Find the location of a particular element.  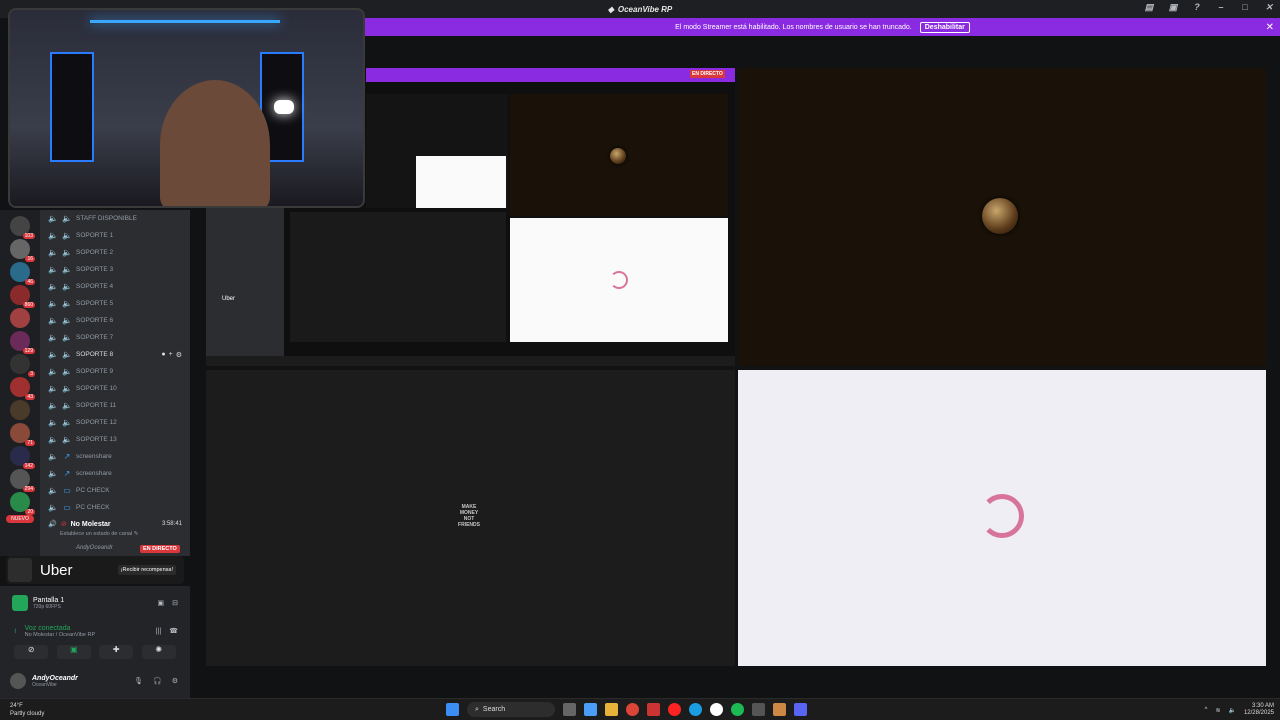

channel-item: 🔈 🔈 SOPORTE 13 is located at coordinates (115, 439).